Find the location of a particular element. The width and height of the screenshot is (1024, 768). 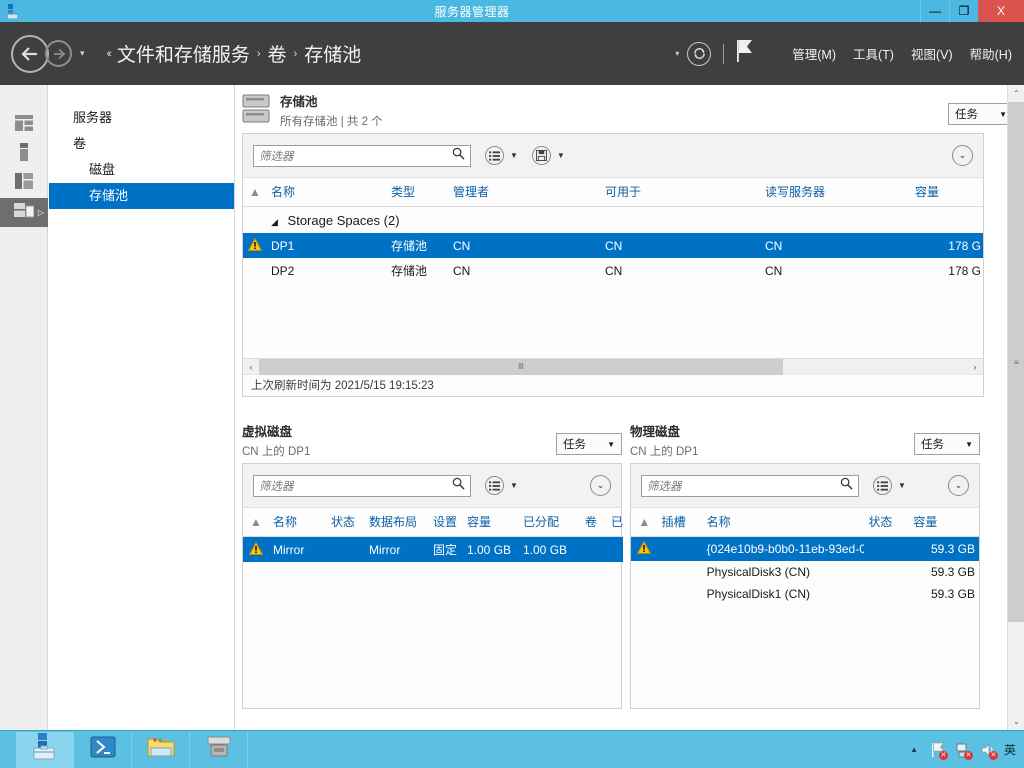

show-hidden-icons-icon: ▲ is located at coordinates (914, 749).